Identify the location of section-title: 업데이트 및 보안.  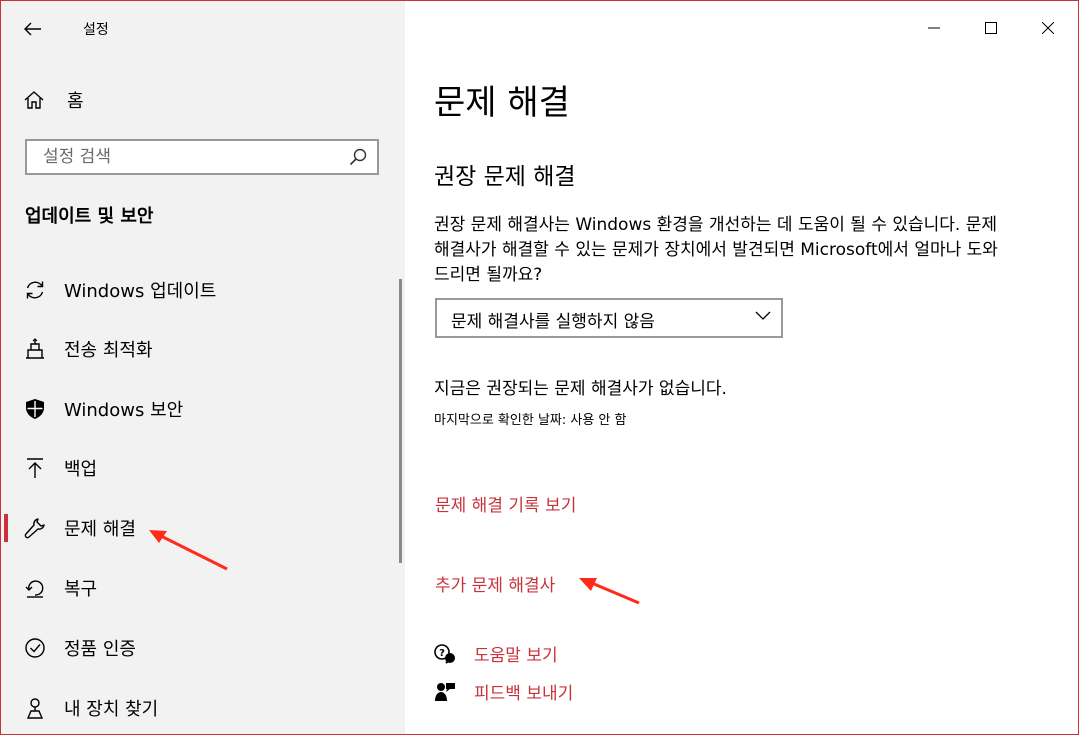
(89, 216).